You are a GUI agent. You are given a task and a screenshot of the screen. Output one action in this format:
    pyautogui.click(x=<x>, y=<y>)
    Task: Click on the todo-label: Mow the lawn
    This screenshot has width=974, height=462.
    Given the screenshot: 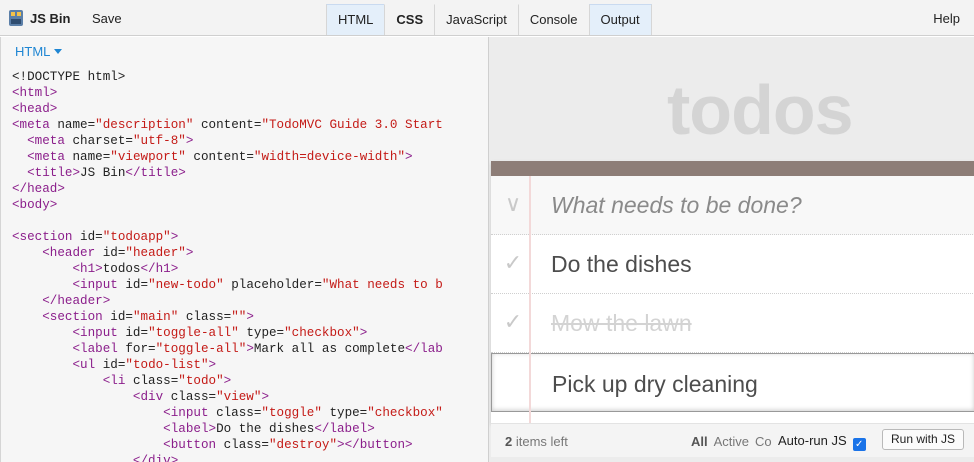 What is the action you would take?
    pyautogui.click(x=621, y=323)
    